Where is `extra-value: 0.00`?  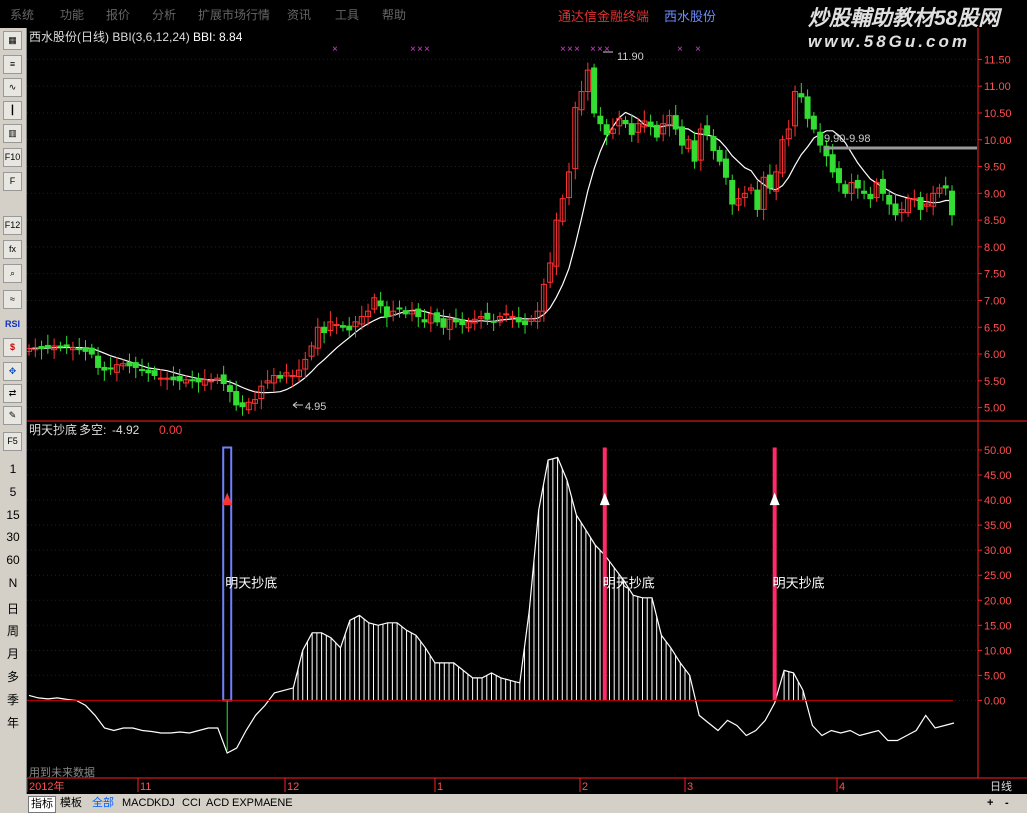
extra-value: 0.00 is located at coordinates (171, 430).